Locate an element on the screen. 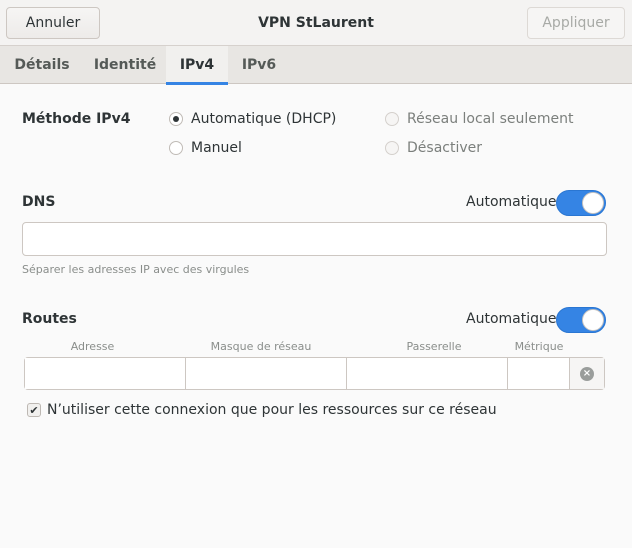 This screenshot has height=548, width=632. col-metric: Métrique is located at coordinates (539, 346).